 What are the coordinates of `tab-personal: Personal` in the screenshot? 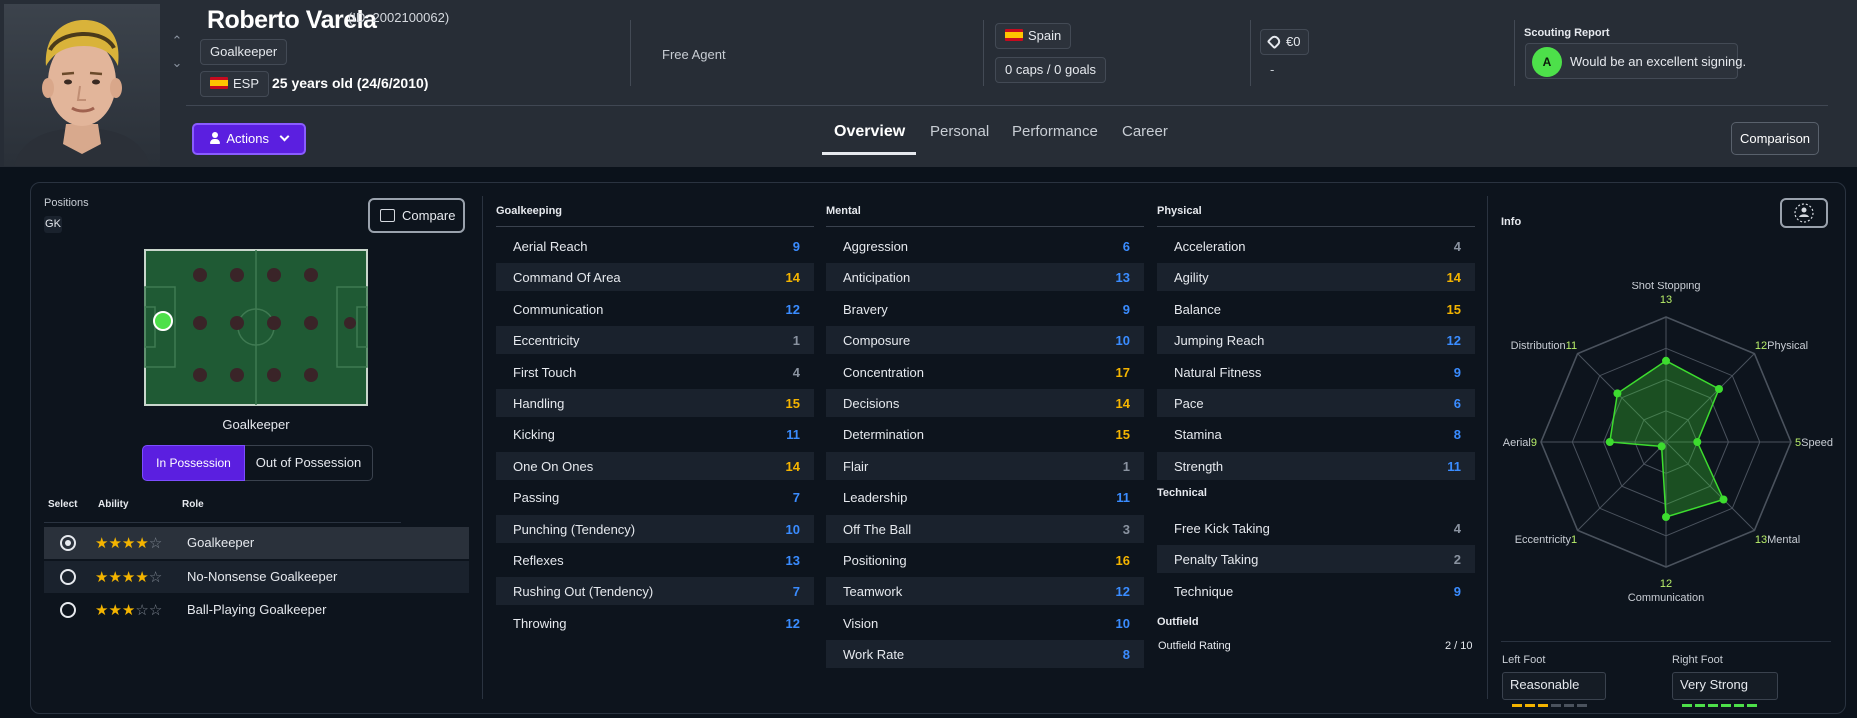 It's located at (959, 131).